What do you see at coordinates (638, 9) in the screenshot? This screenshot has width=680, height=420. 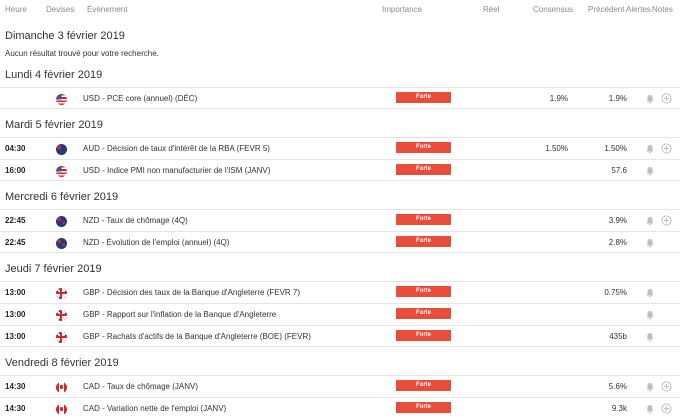 I see `col-alerts: Alertes` at bounding box center [638, 9].